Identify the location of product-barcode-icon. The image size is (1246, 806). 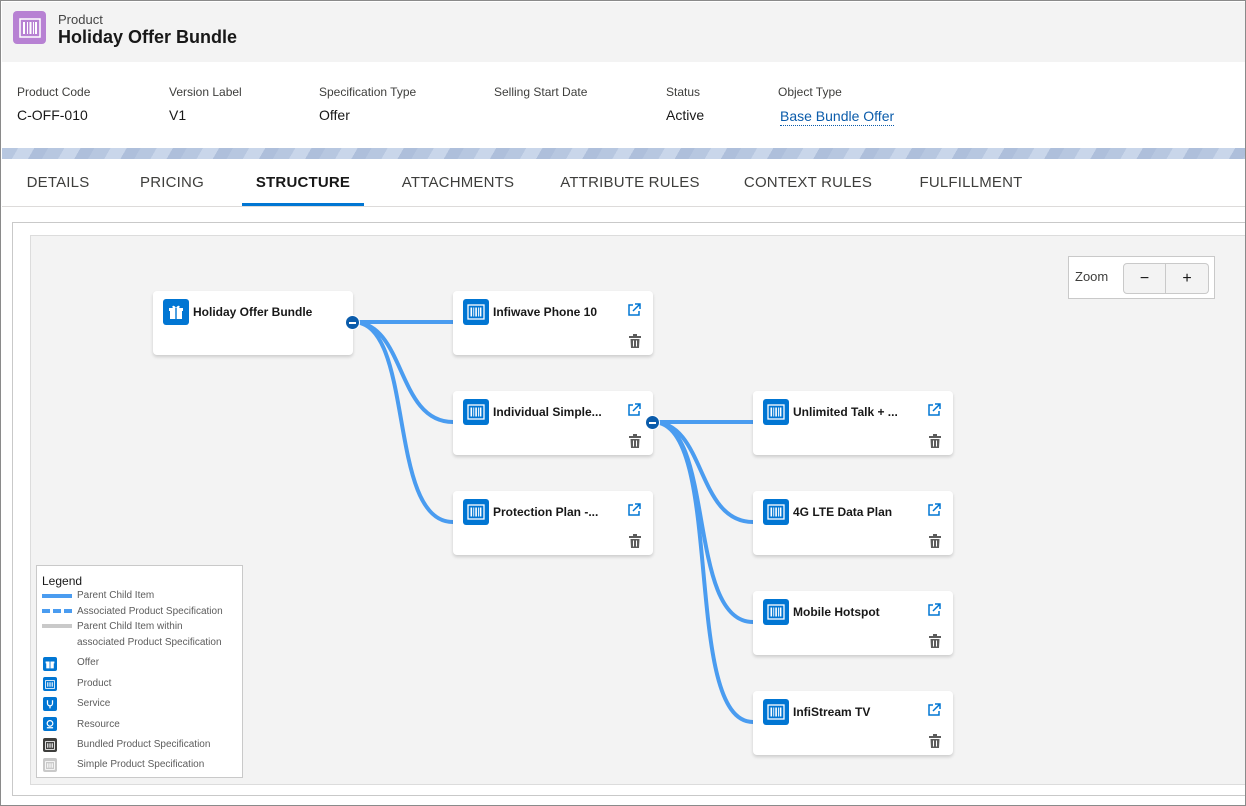
(29, 27).